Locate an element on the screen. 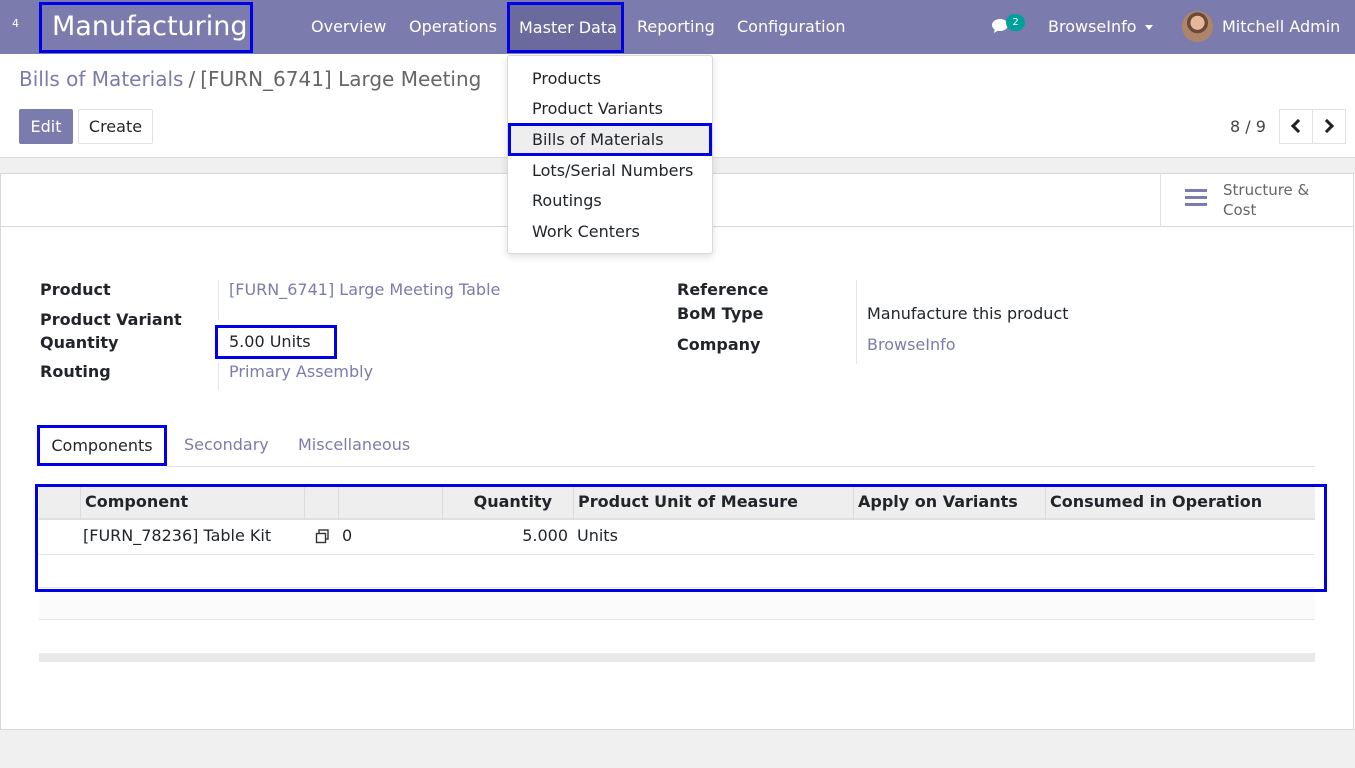 The width and height of the screenshot is (1355, 768). content-background-bottom is located at coordinates (677, 748).